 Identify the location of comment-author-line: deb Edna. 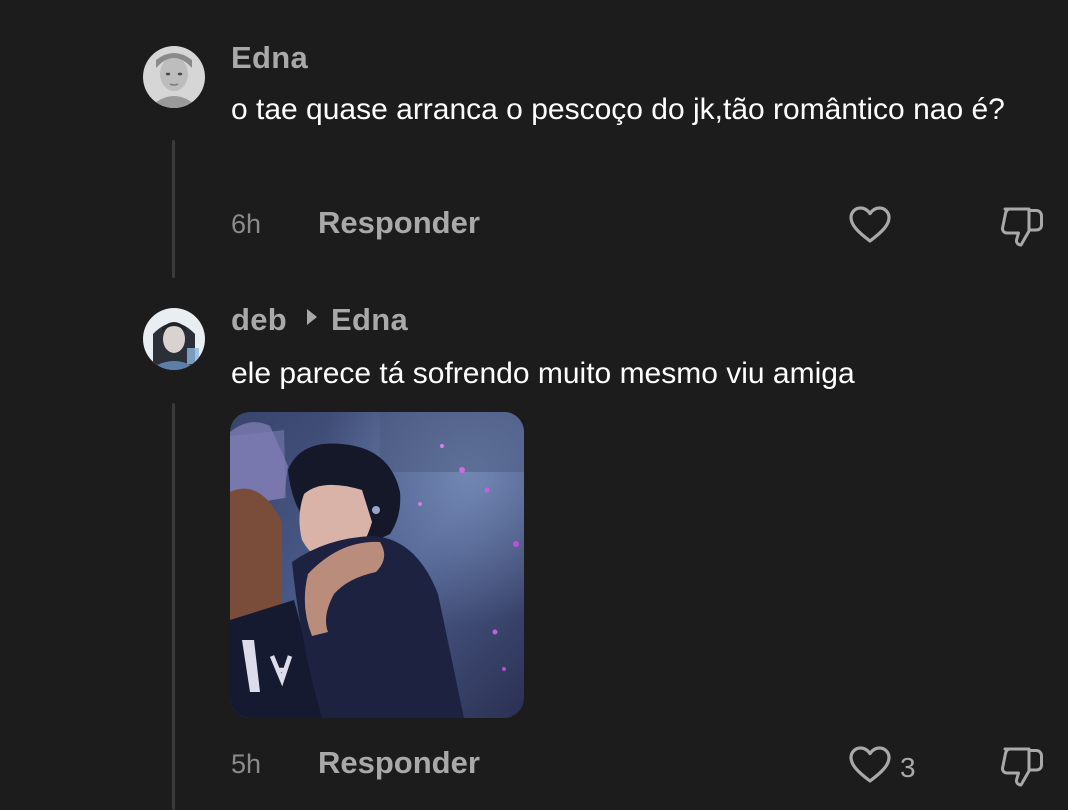
(319, 320).